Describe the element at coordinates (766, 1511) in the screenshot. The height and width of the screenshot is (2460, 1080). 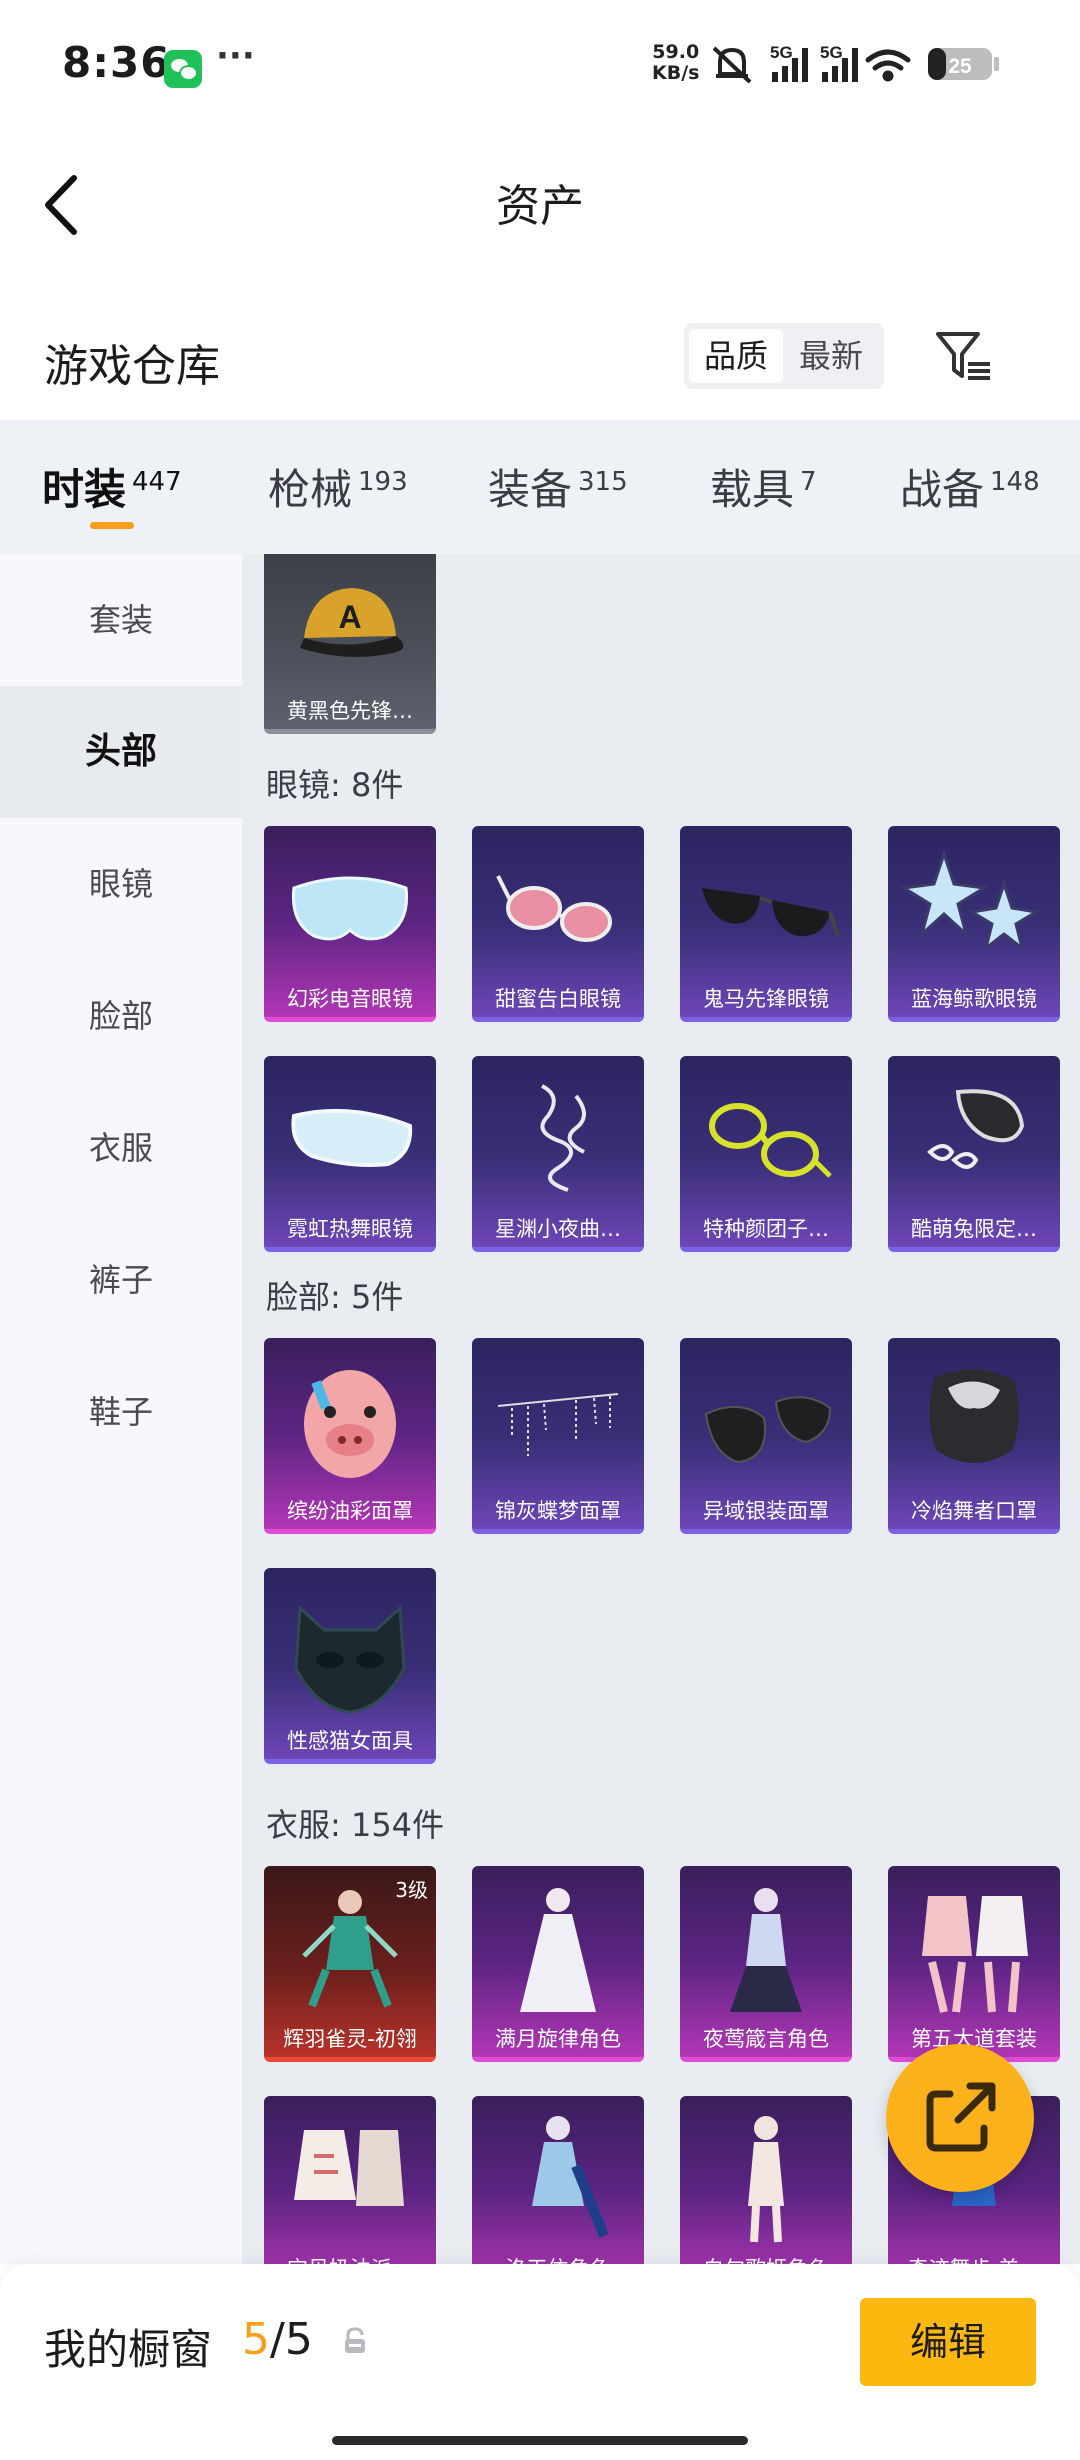
I see `item-name: 异域银装面罩` at that location.